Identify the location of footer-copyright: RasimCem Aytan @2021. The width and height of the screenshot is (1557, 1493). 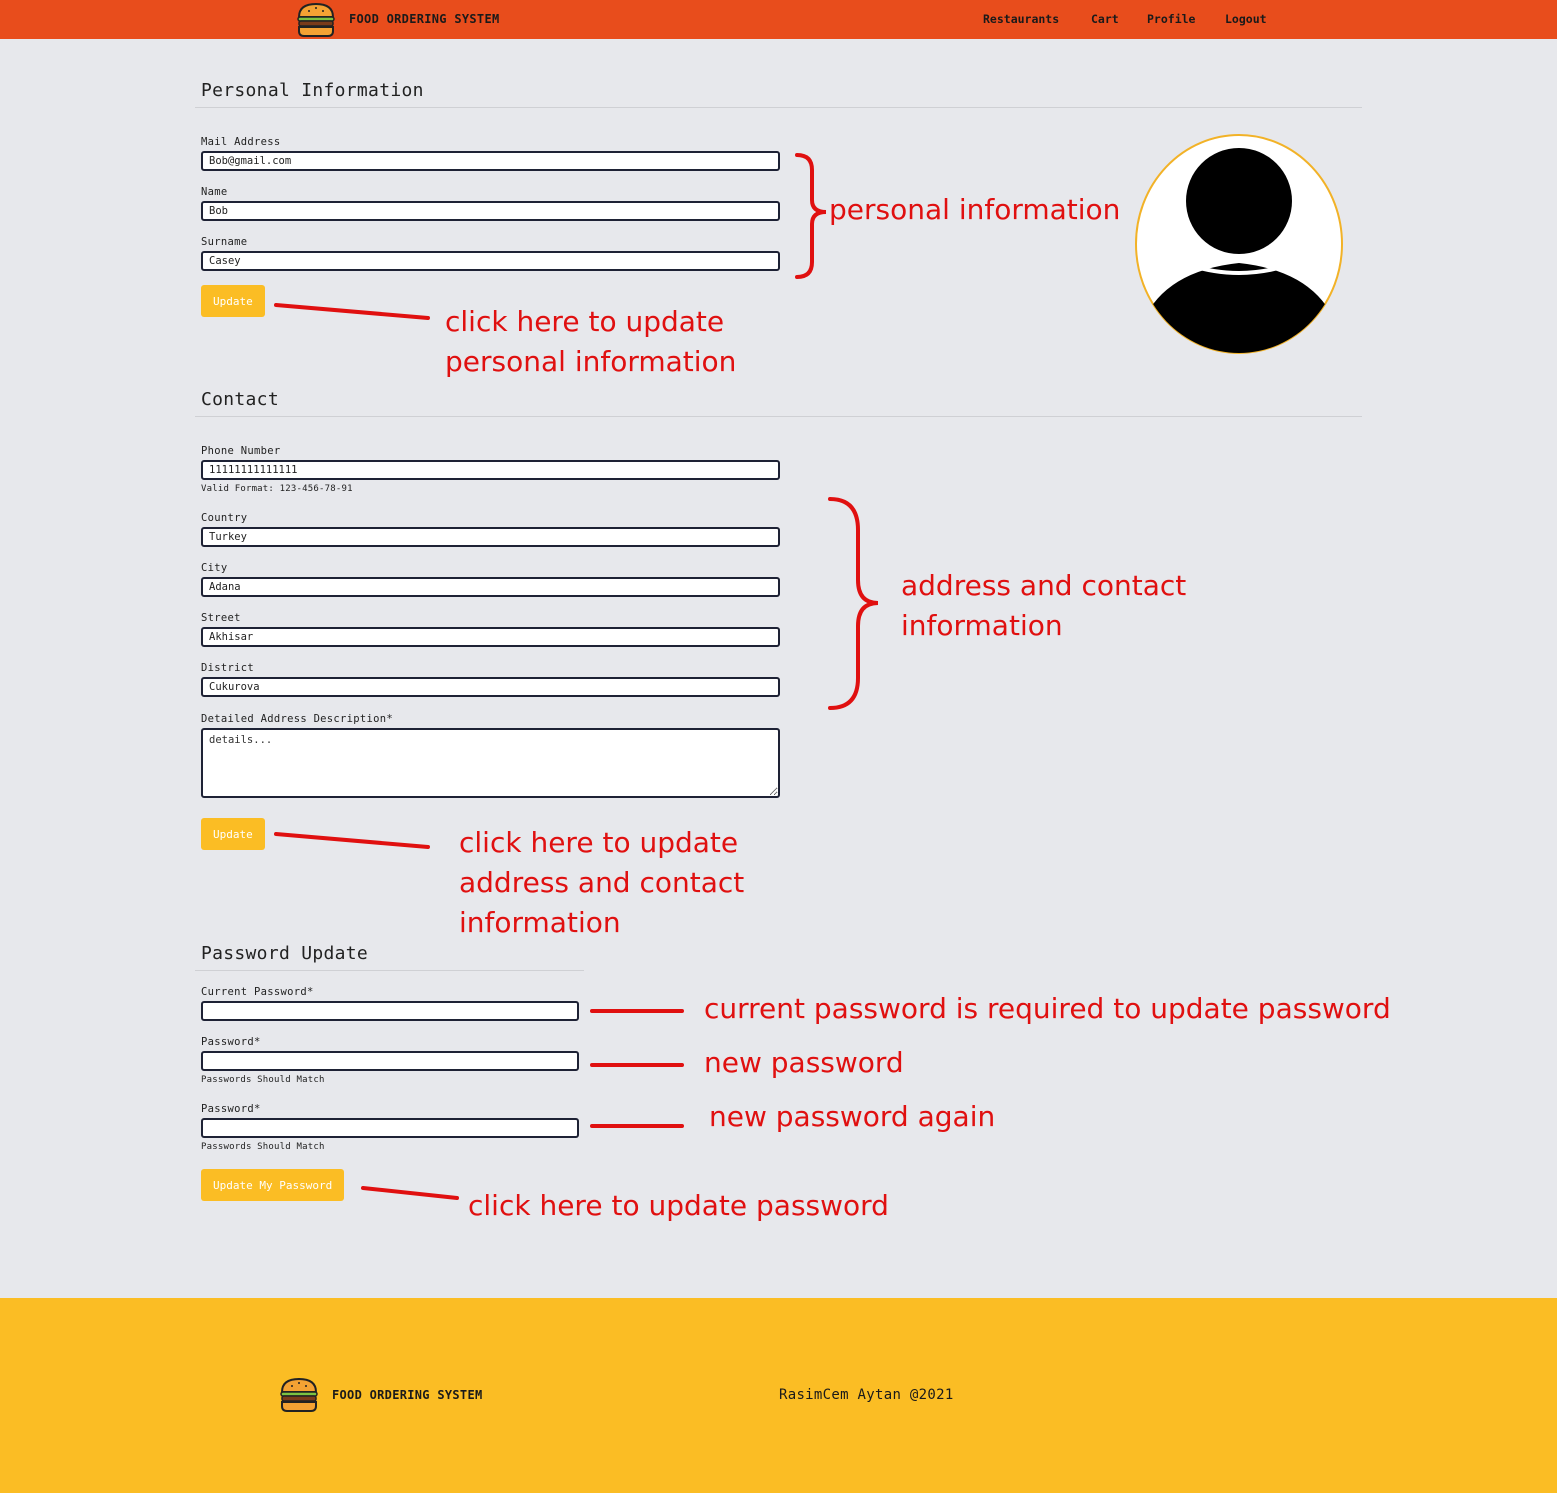
(866, 1395).